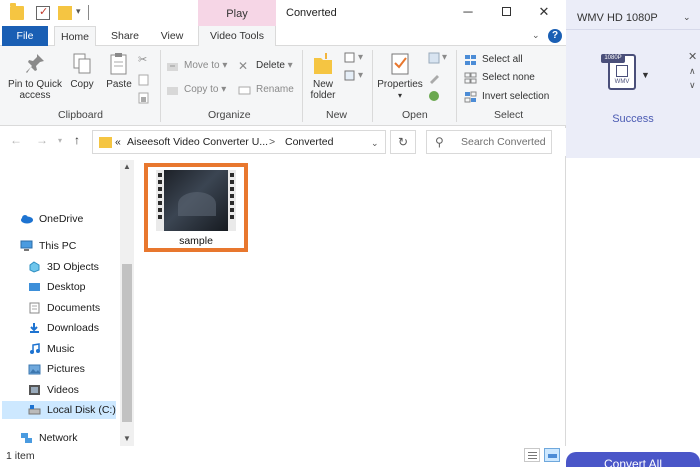  Describe the element at coordinates (493, 60) in the screenshot. I see `select-all-button: Select all` at that location.